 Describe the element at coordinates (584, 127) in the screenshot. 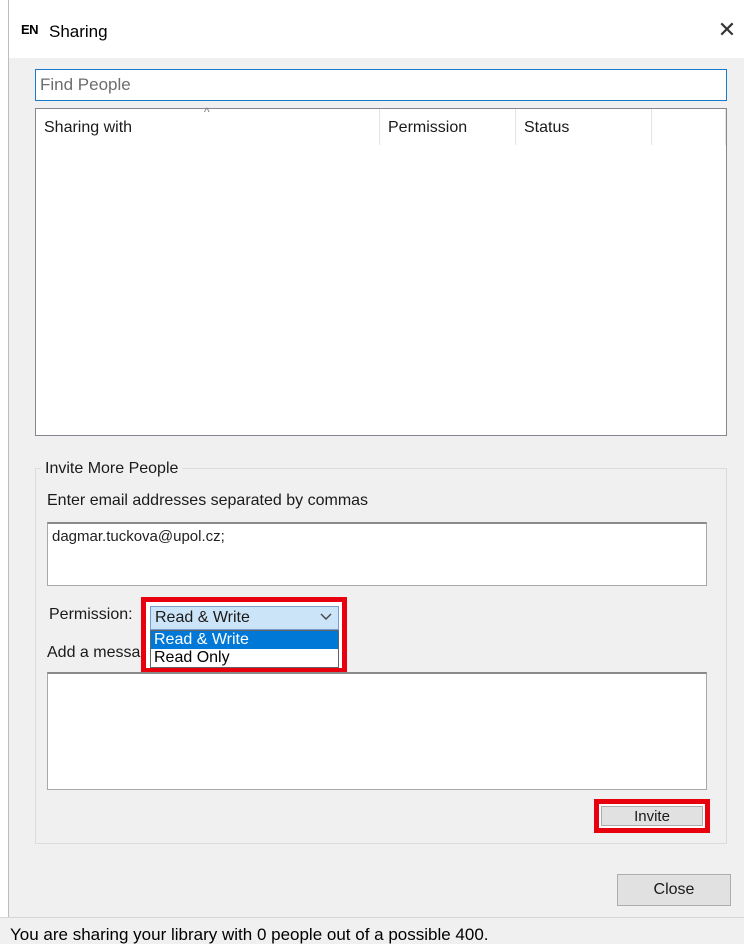

I see `column-status: Status` at that location.